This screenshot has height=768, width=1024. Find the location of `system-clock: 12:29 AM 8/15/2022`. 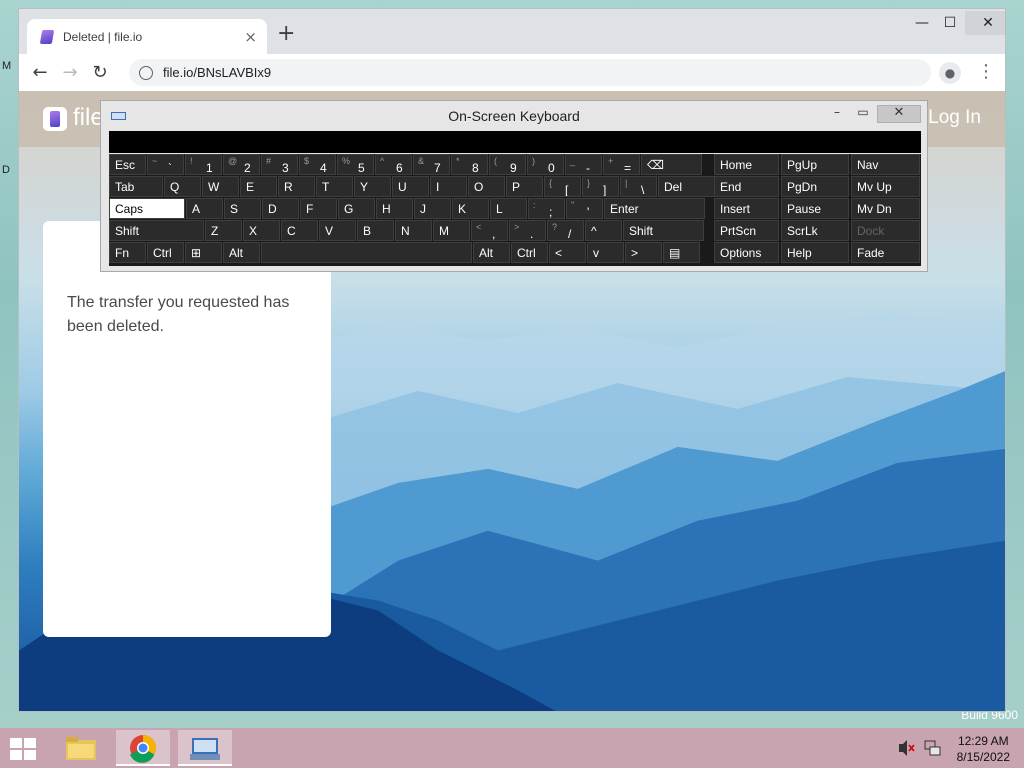

system-clock: 12:29 AM 8/15/2022 is located at coordinates (983, 749).